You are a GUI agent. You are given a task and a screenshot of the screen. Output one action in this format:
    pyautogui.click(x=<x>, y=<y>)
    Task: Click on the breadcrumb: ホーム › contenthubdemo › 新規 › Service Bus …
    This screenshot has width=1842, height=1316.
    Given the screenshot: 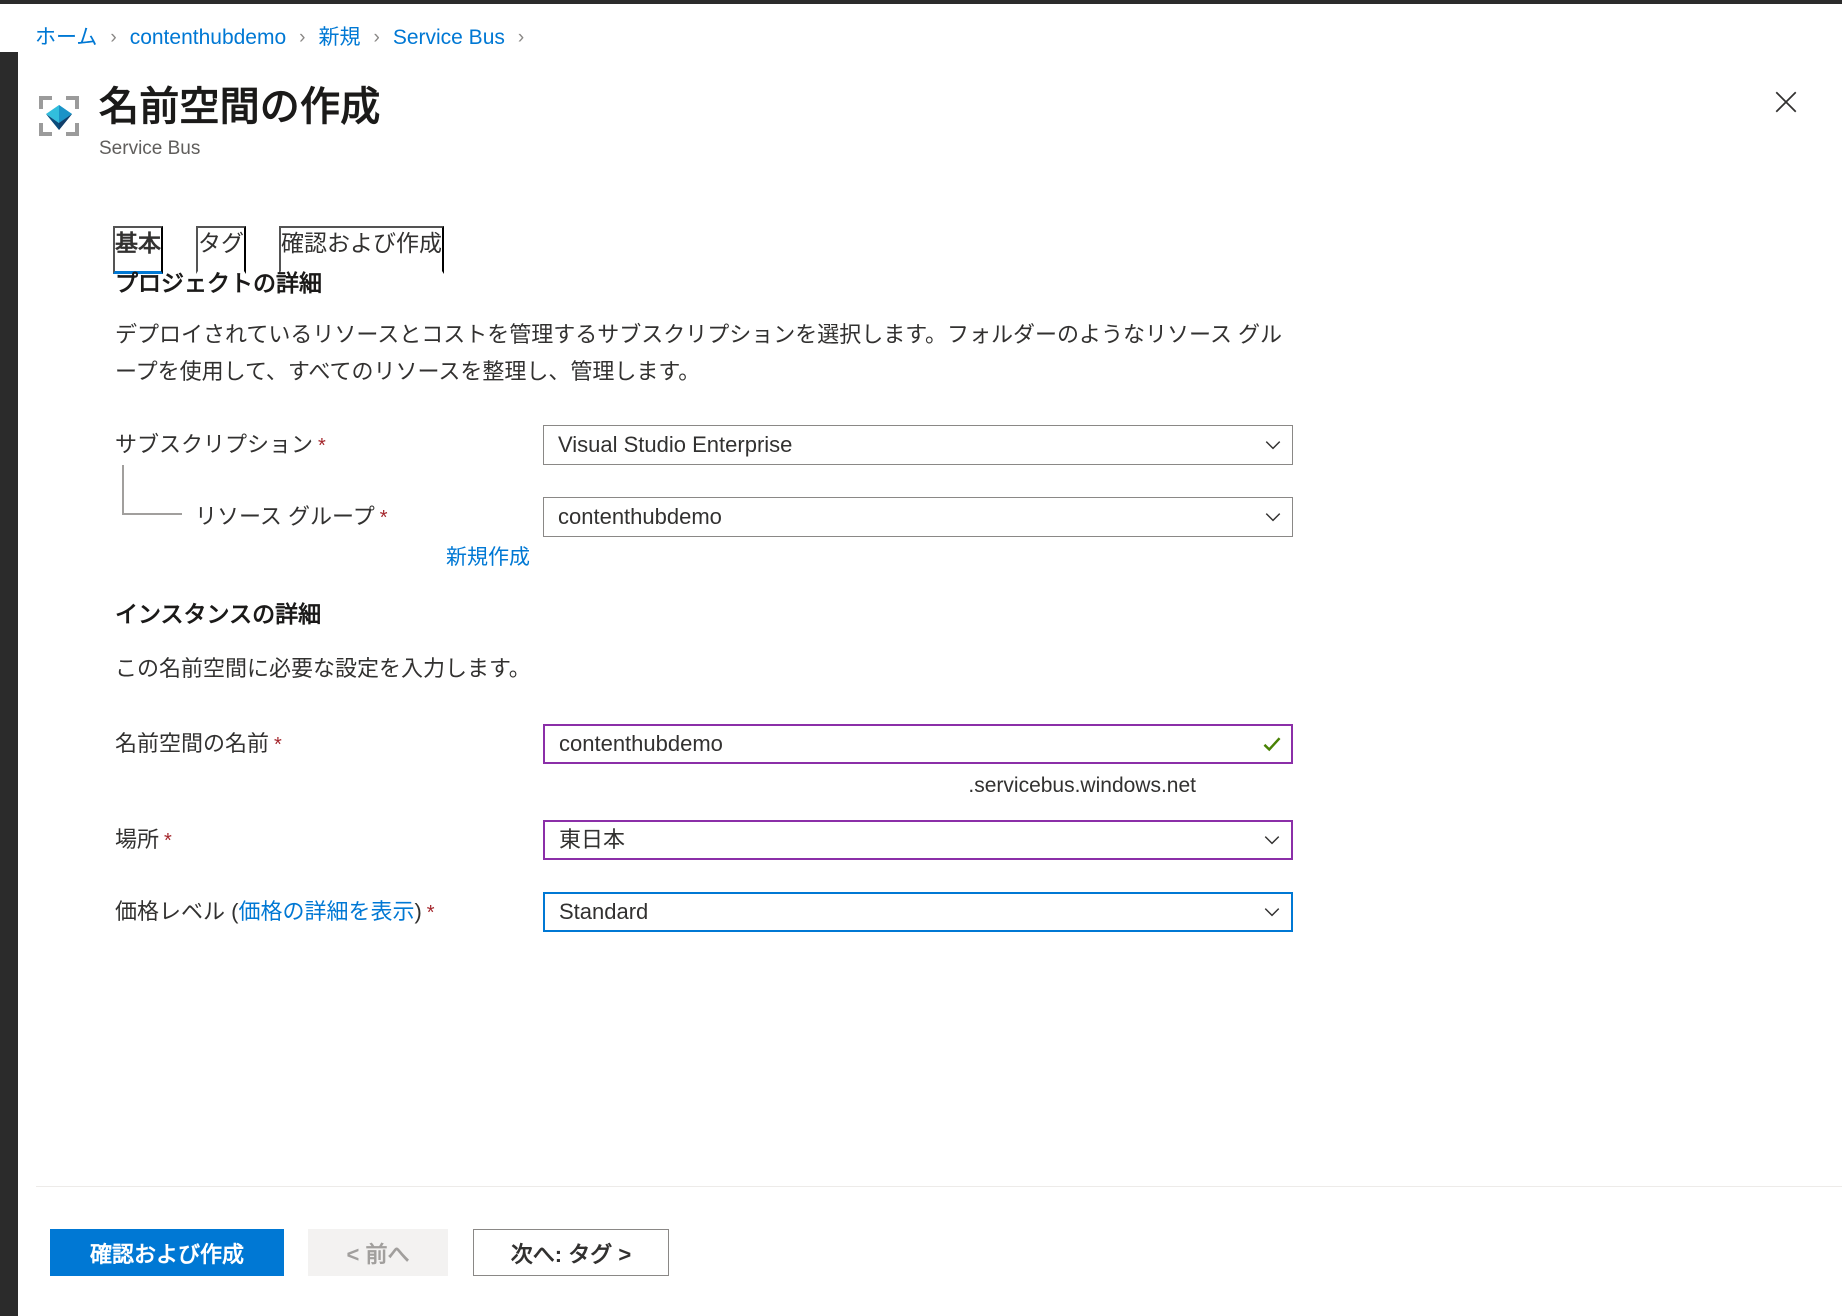 What is the action you would take?
    pyautogui.click(x=286, y=38)
    